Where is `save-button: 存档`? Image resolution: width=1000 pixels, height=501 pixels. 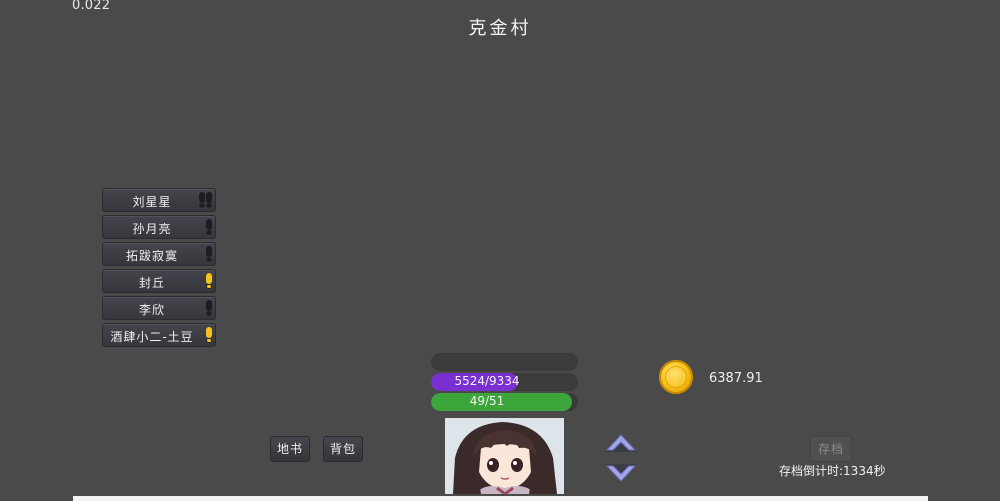
save-button: 存档 is located at coordinates (831, 449).